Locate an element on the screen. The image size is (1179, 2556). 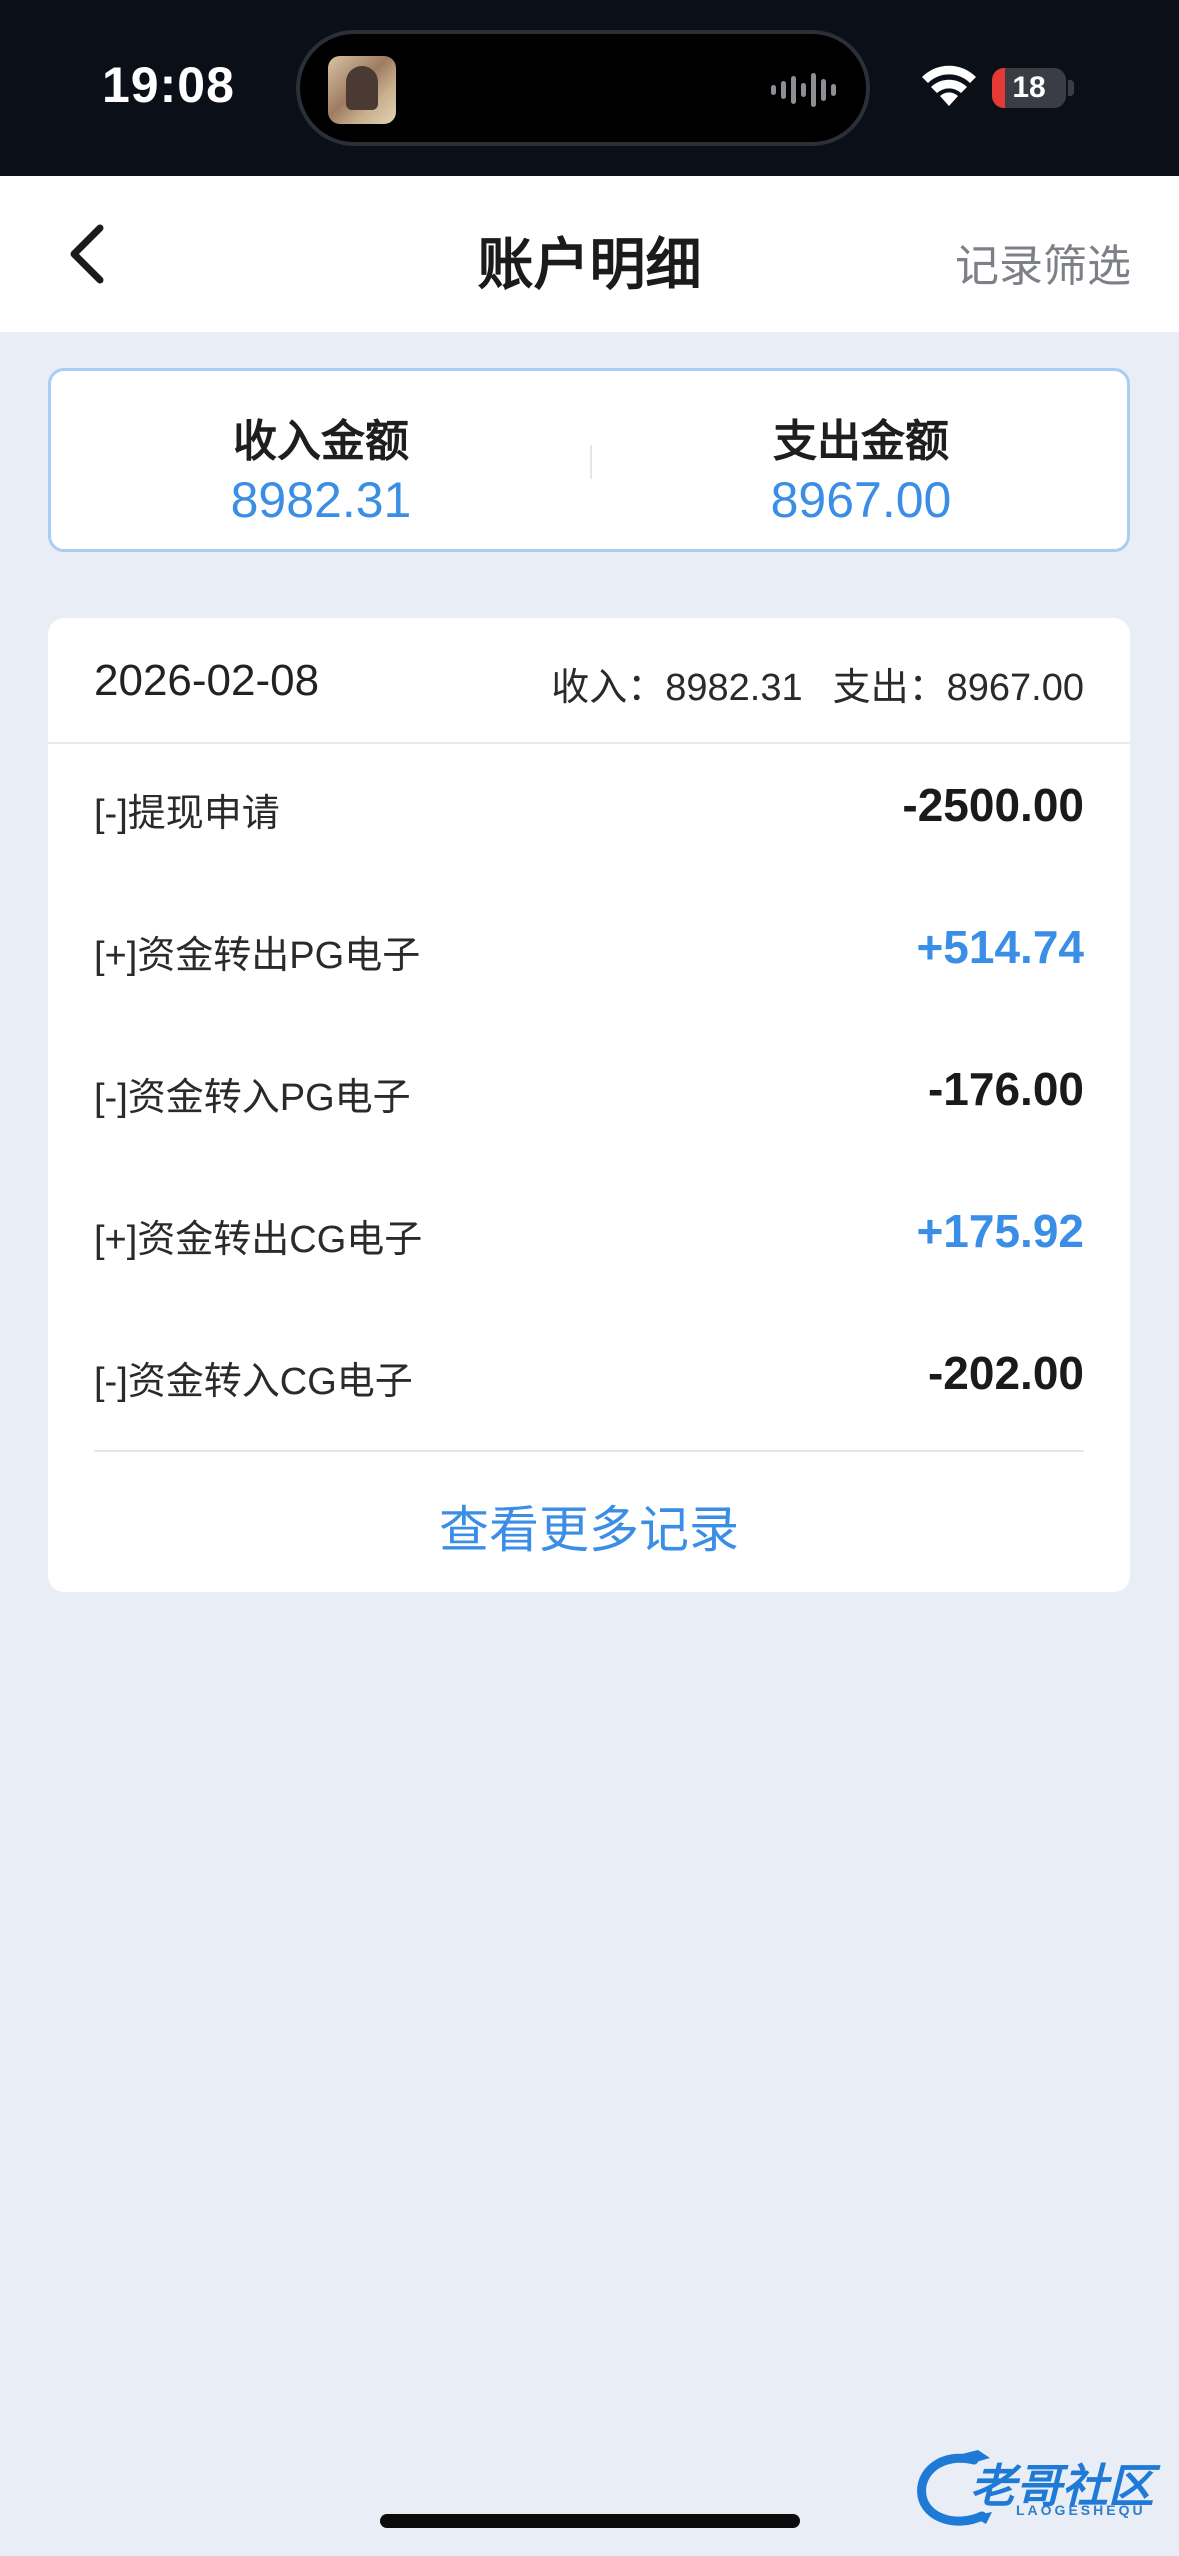
nav-bar: 账户明细 记录筛选 is located at coordinates (589, 254).